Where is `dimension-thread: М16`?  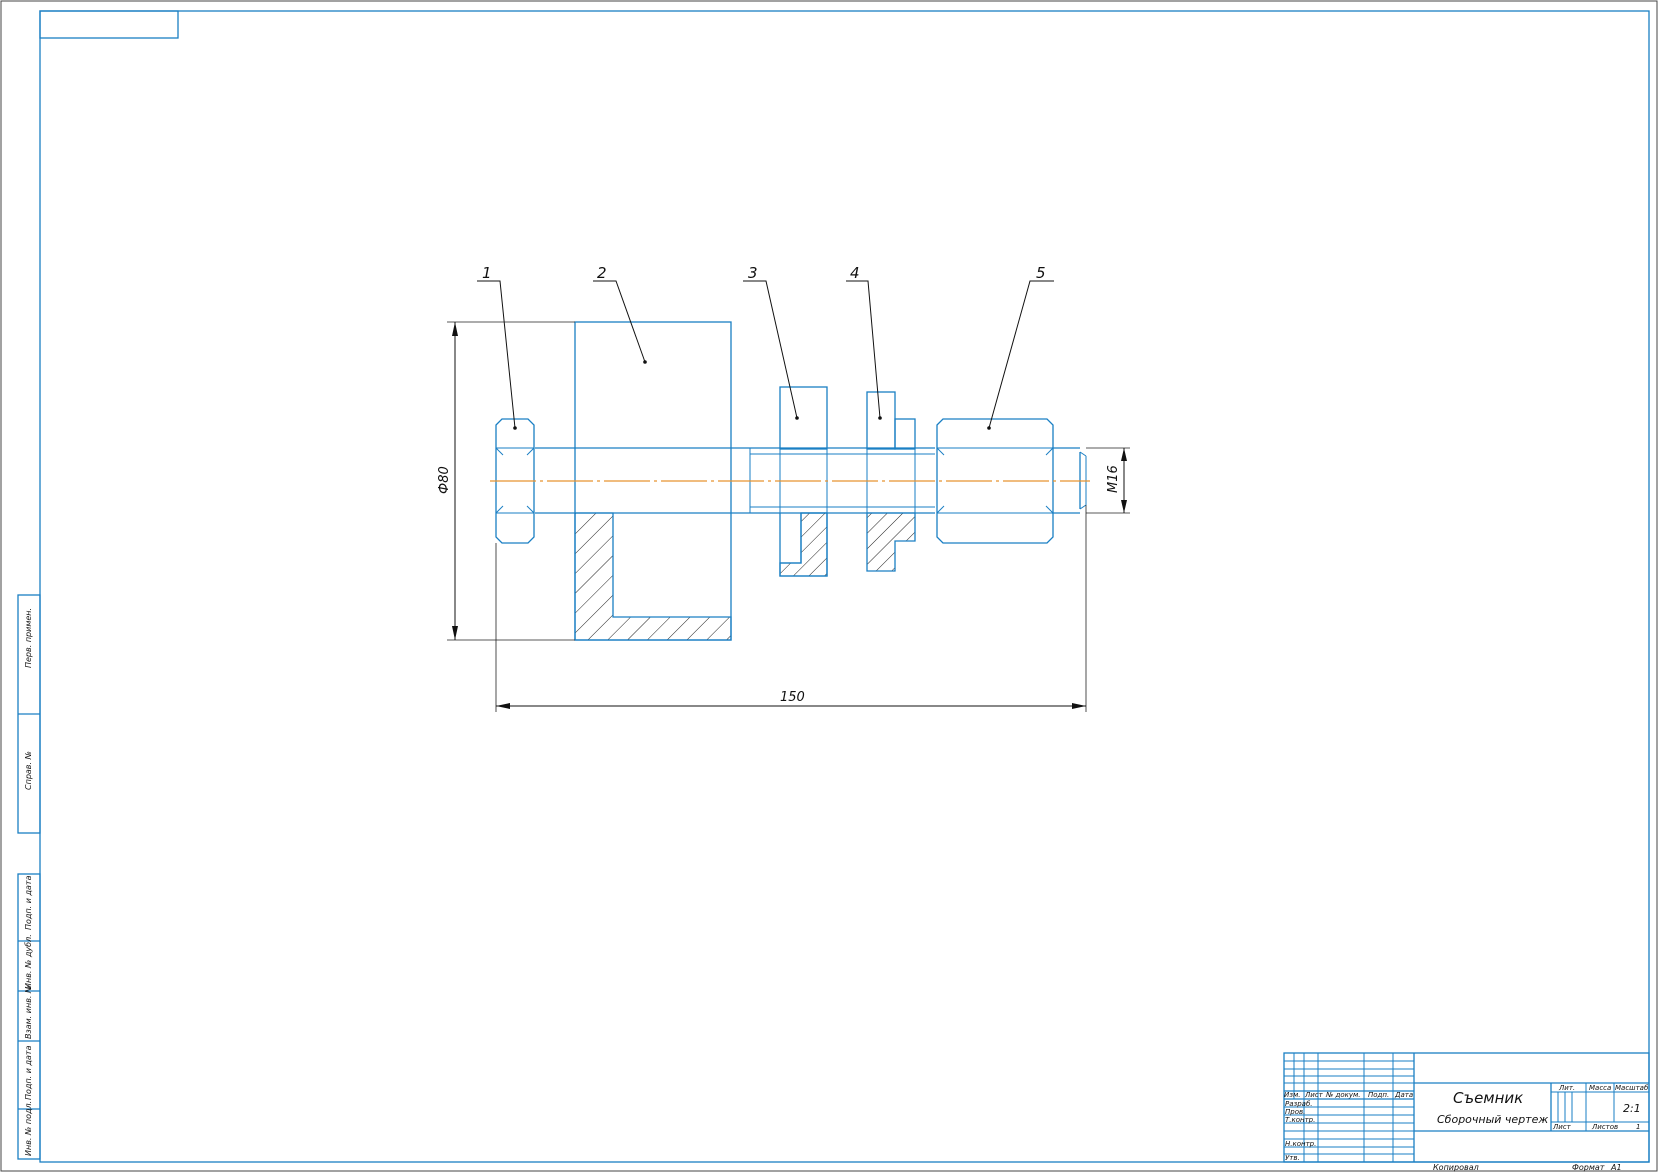 dimension-thread: М16 is located at coordinates (1108, 480).